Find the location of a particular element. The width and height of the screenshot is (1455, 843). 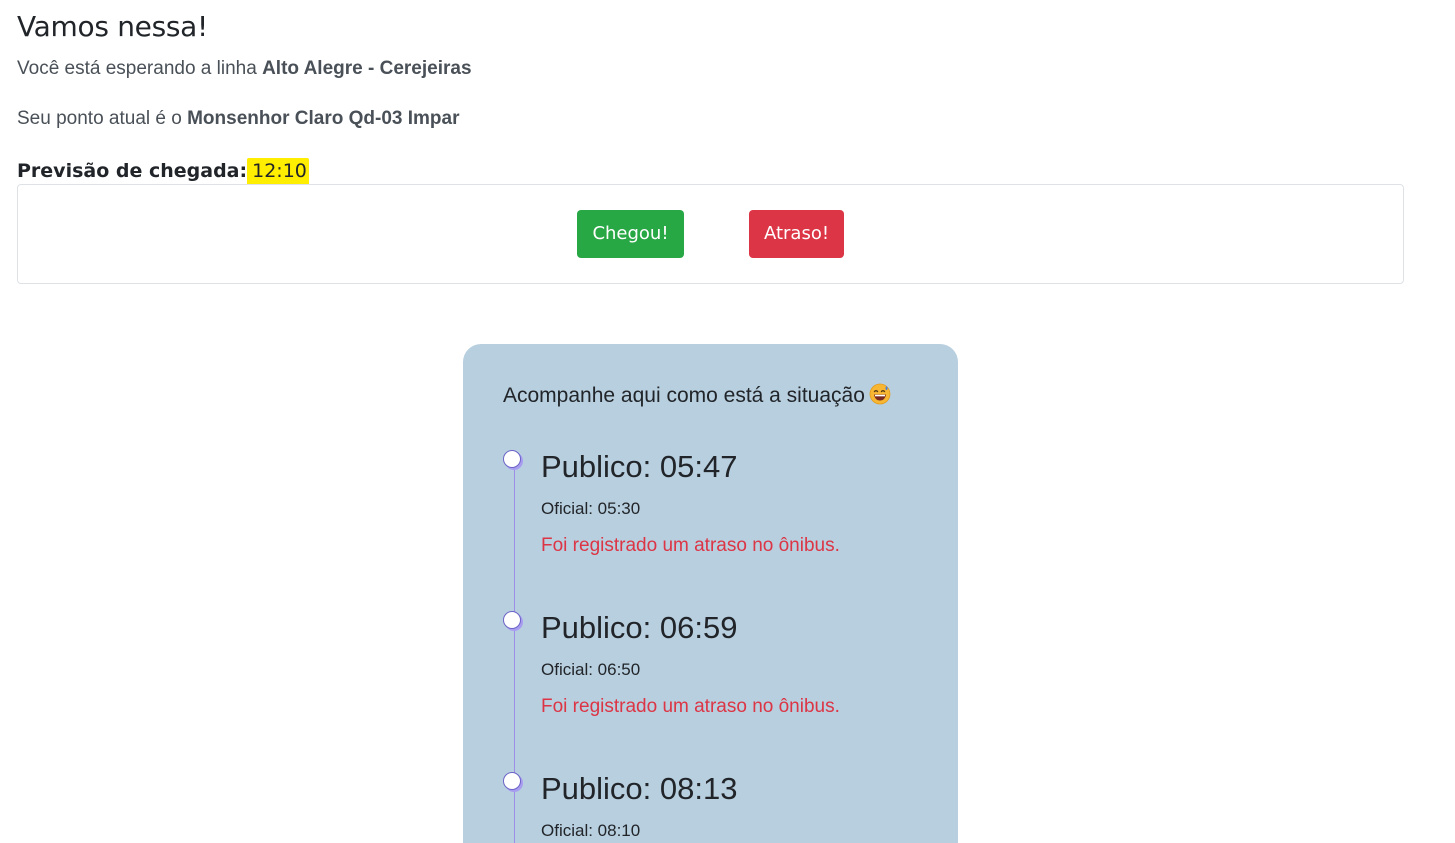

action-panel: Chegou! Atraso! is located at coordinates (710, 234).